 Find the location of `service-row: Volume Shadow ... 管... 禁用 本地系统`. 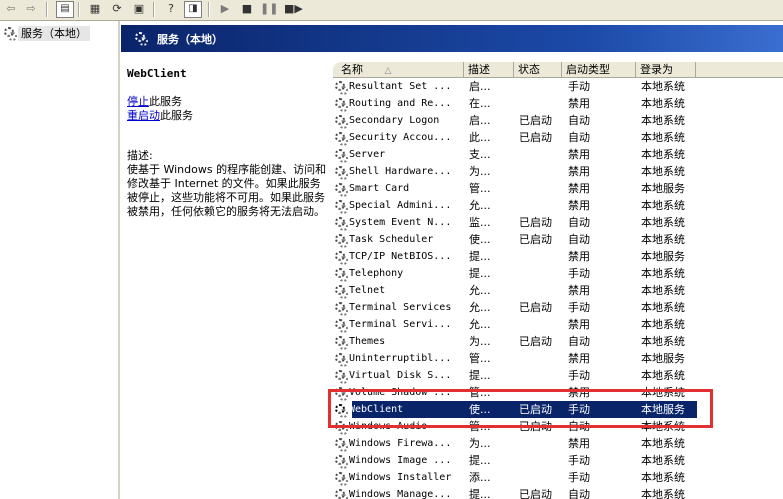

service-row: Volume Shadow ... 管... 禁用 本地系统 is located at coordinates (558, 392).